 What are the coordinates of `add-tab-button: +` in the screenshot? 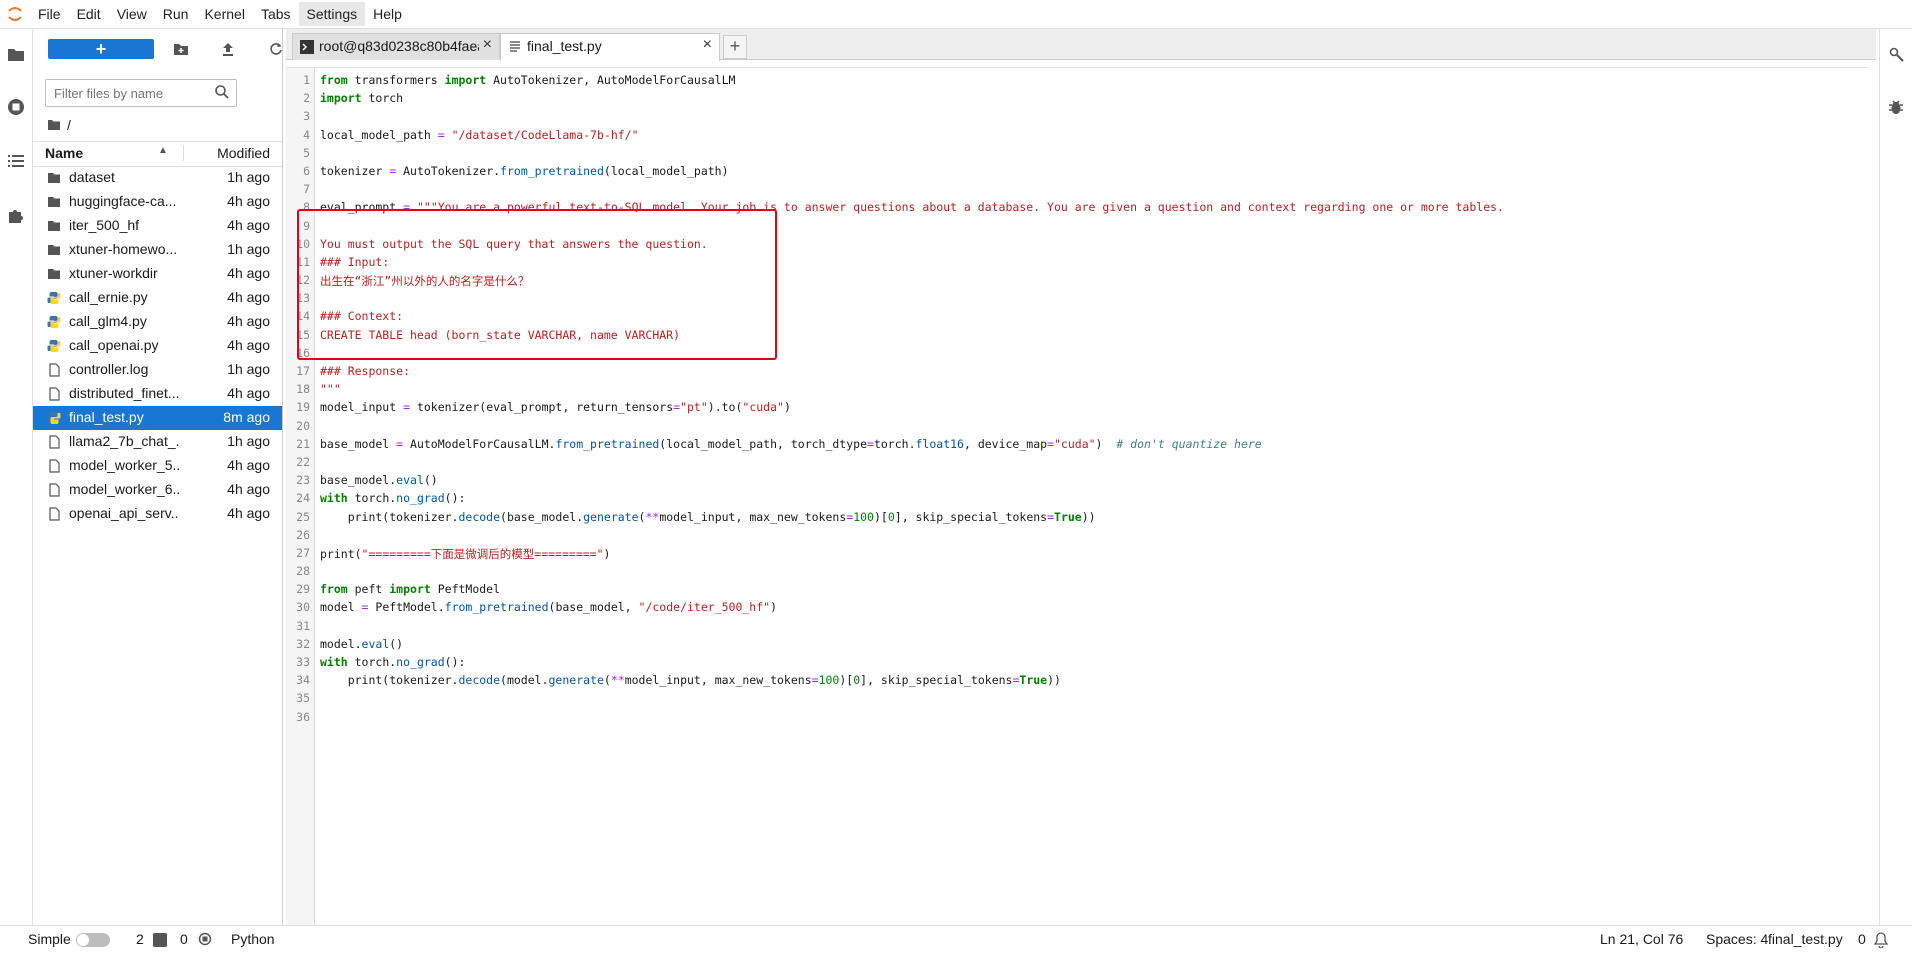 It's located at (735, 47).